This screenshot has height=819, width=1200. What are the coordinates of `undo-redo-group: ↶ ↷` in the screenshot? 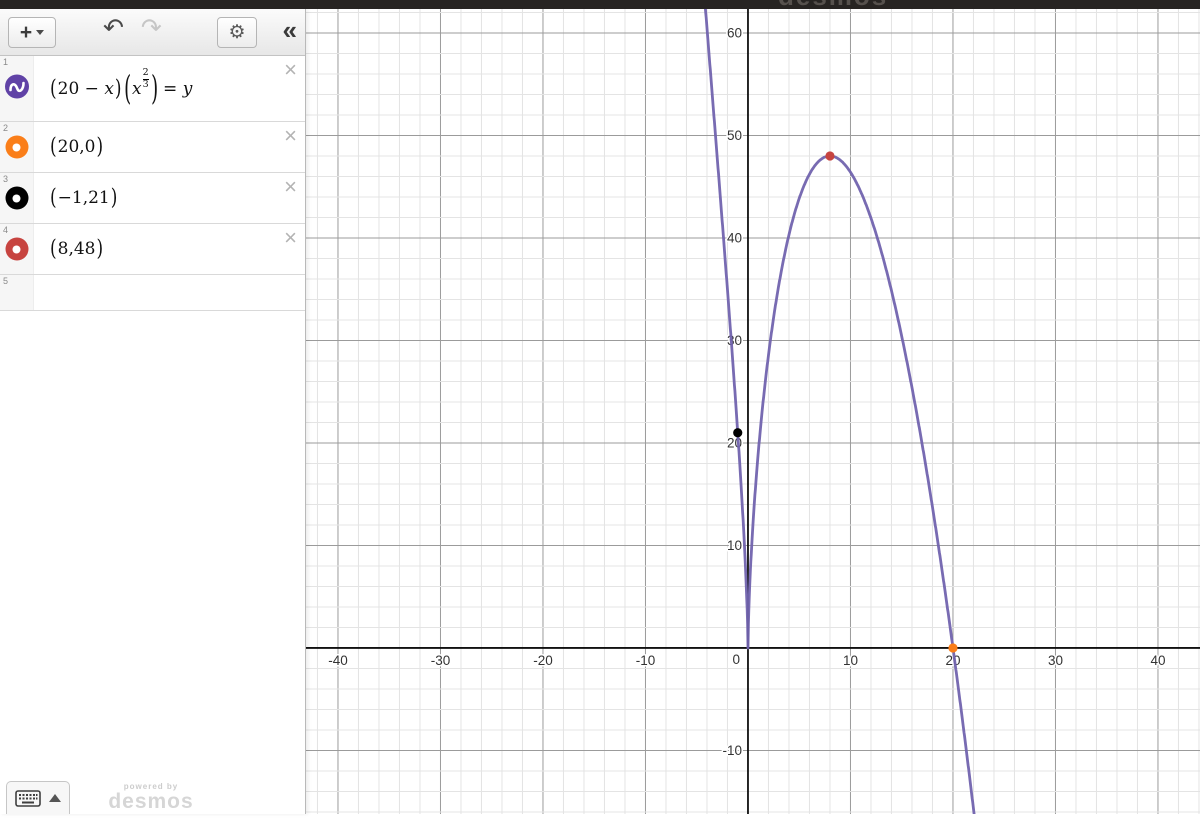 It's located at (132, 28).